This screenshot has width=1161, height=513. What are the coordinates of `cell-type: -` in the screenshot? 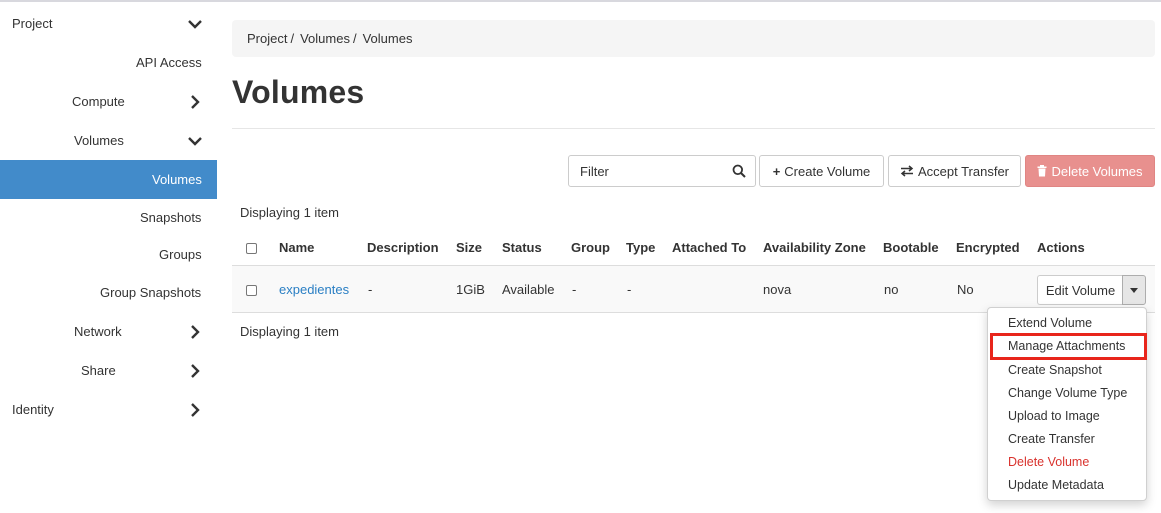 It's located at (629, 289).